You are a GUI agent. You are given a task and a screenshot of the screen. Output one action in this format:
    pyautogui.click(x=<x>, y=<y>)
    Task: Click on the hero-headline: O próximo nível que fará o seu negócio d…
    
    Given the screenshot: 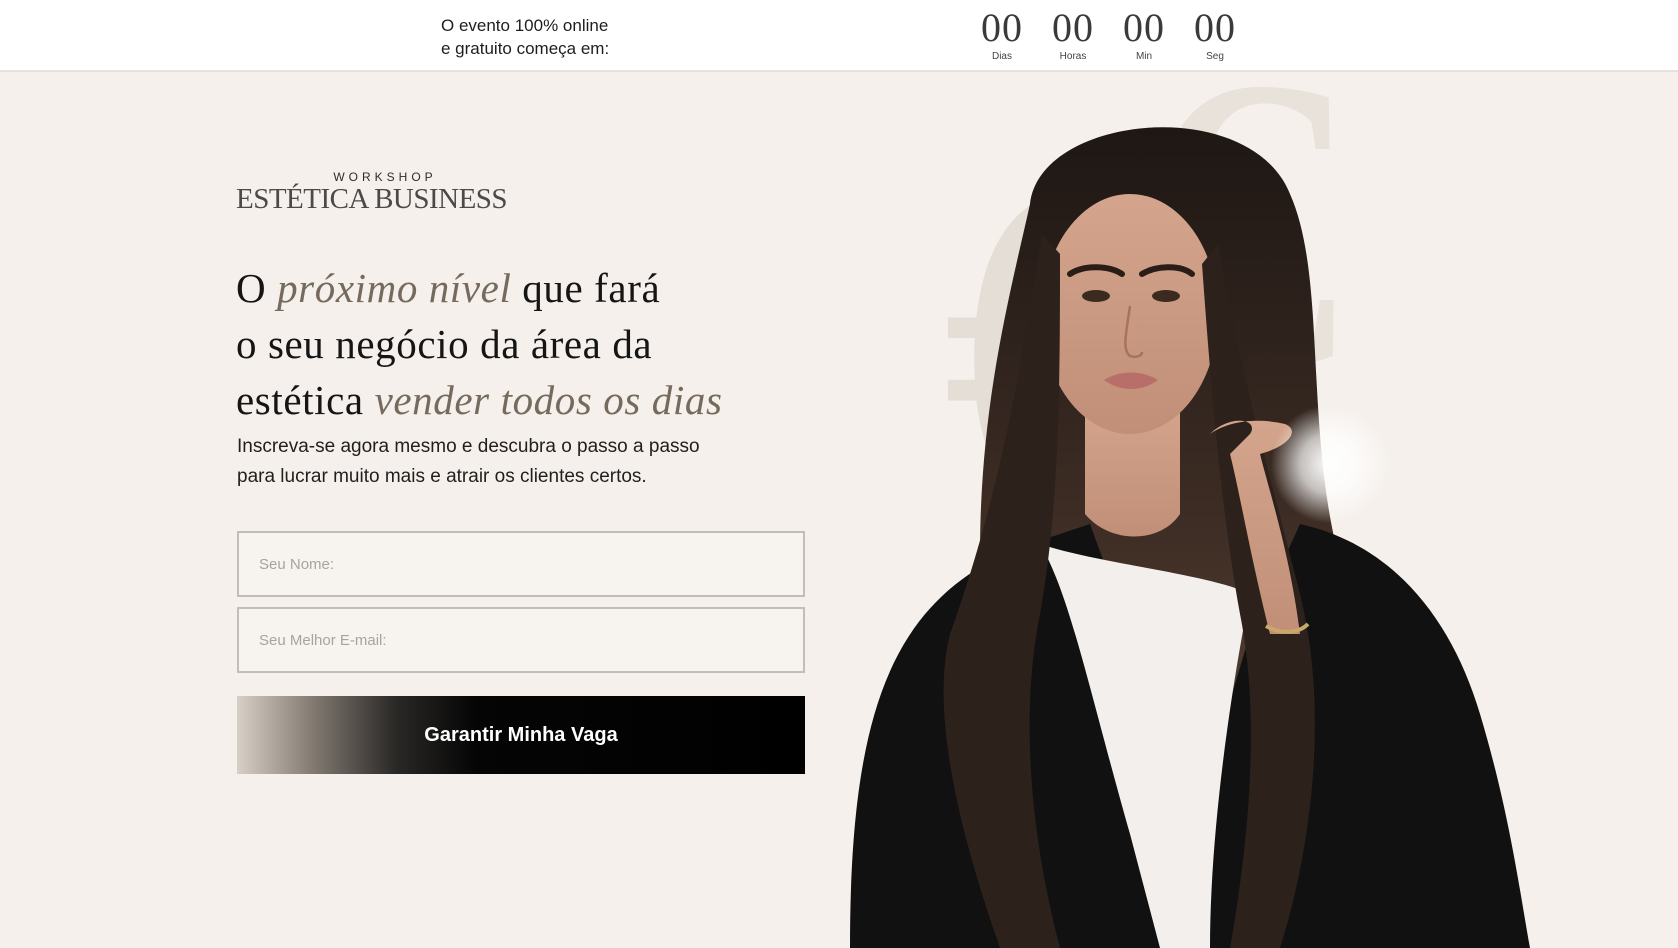 What is the action you would take?
    pyautogui.click(x=536, y=344)
    